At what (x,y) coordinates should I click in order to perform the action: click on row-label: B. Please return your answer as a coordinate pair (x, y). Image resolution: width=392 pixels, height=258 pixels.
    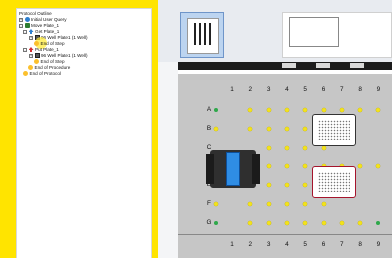
    Looking at the image, I should click on (209, 128).